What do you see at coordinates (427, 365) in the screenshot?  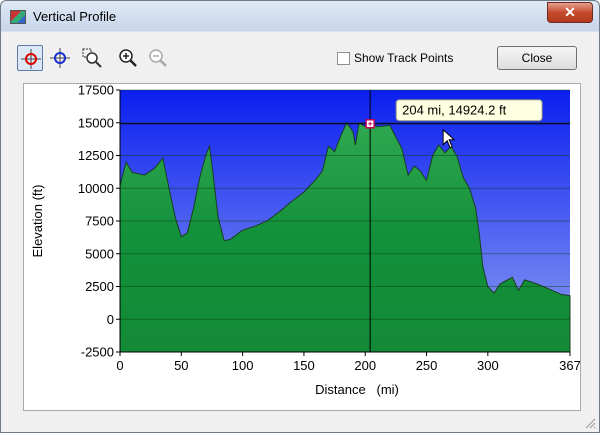 I see `x-tick-label: 250` at bounding box center [427, 365].